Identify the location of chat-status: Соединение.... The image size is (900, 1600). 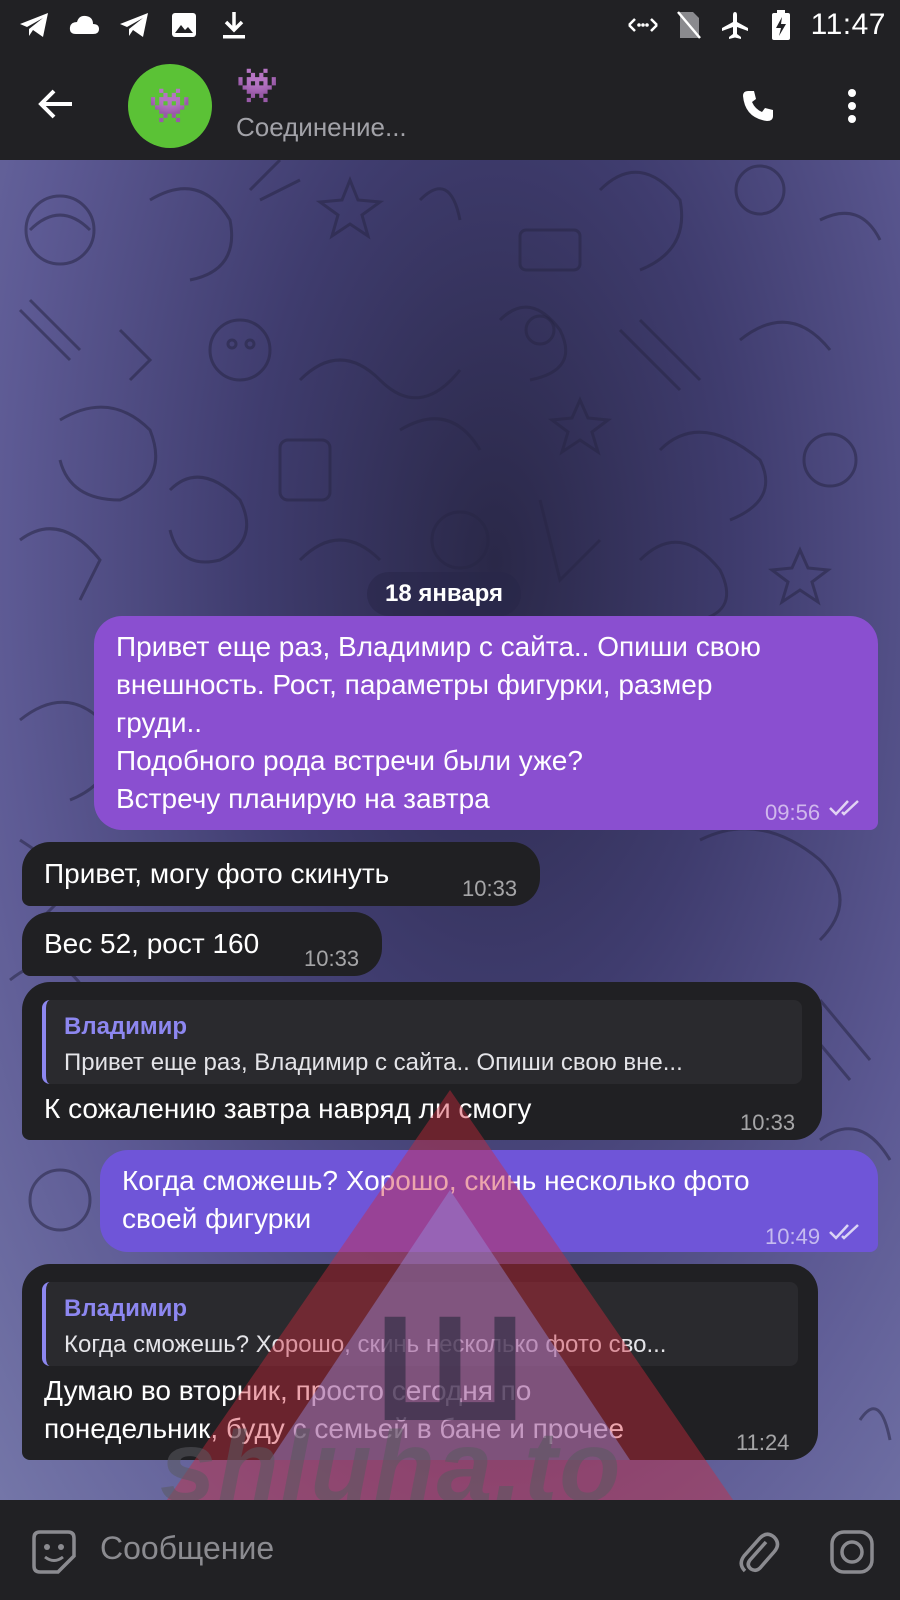
(321, 127).